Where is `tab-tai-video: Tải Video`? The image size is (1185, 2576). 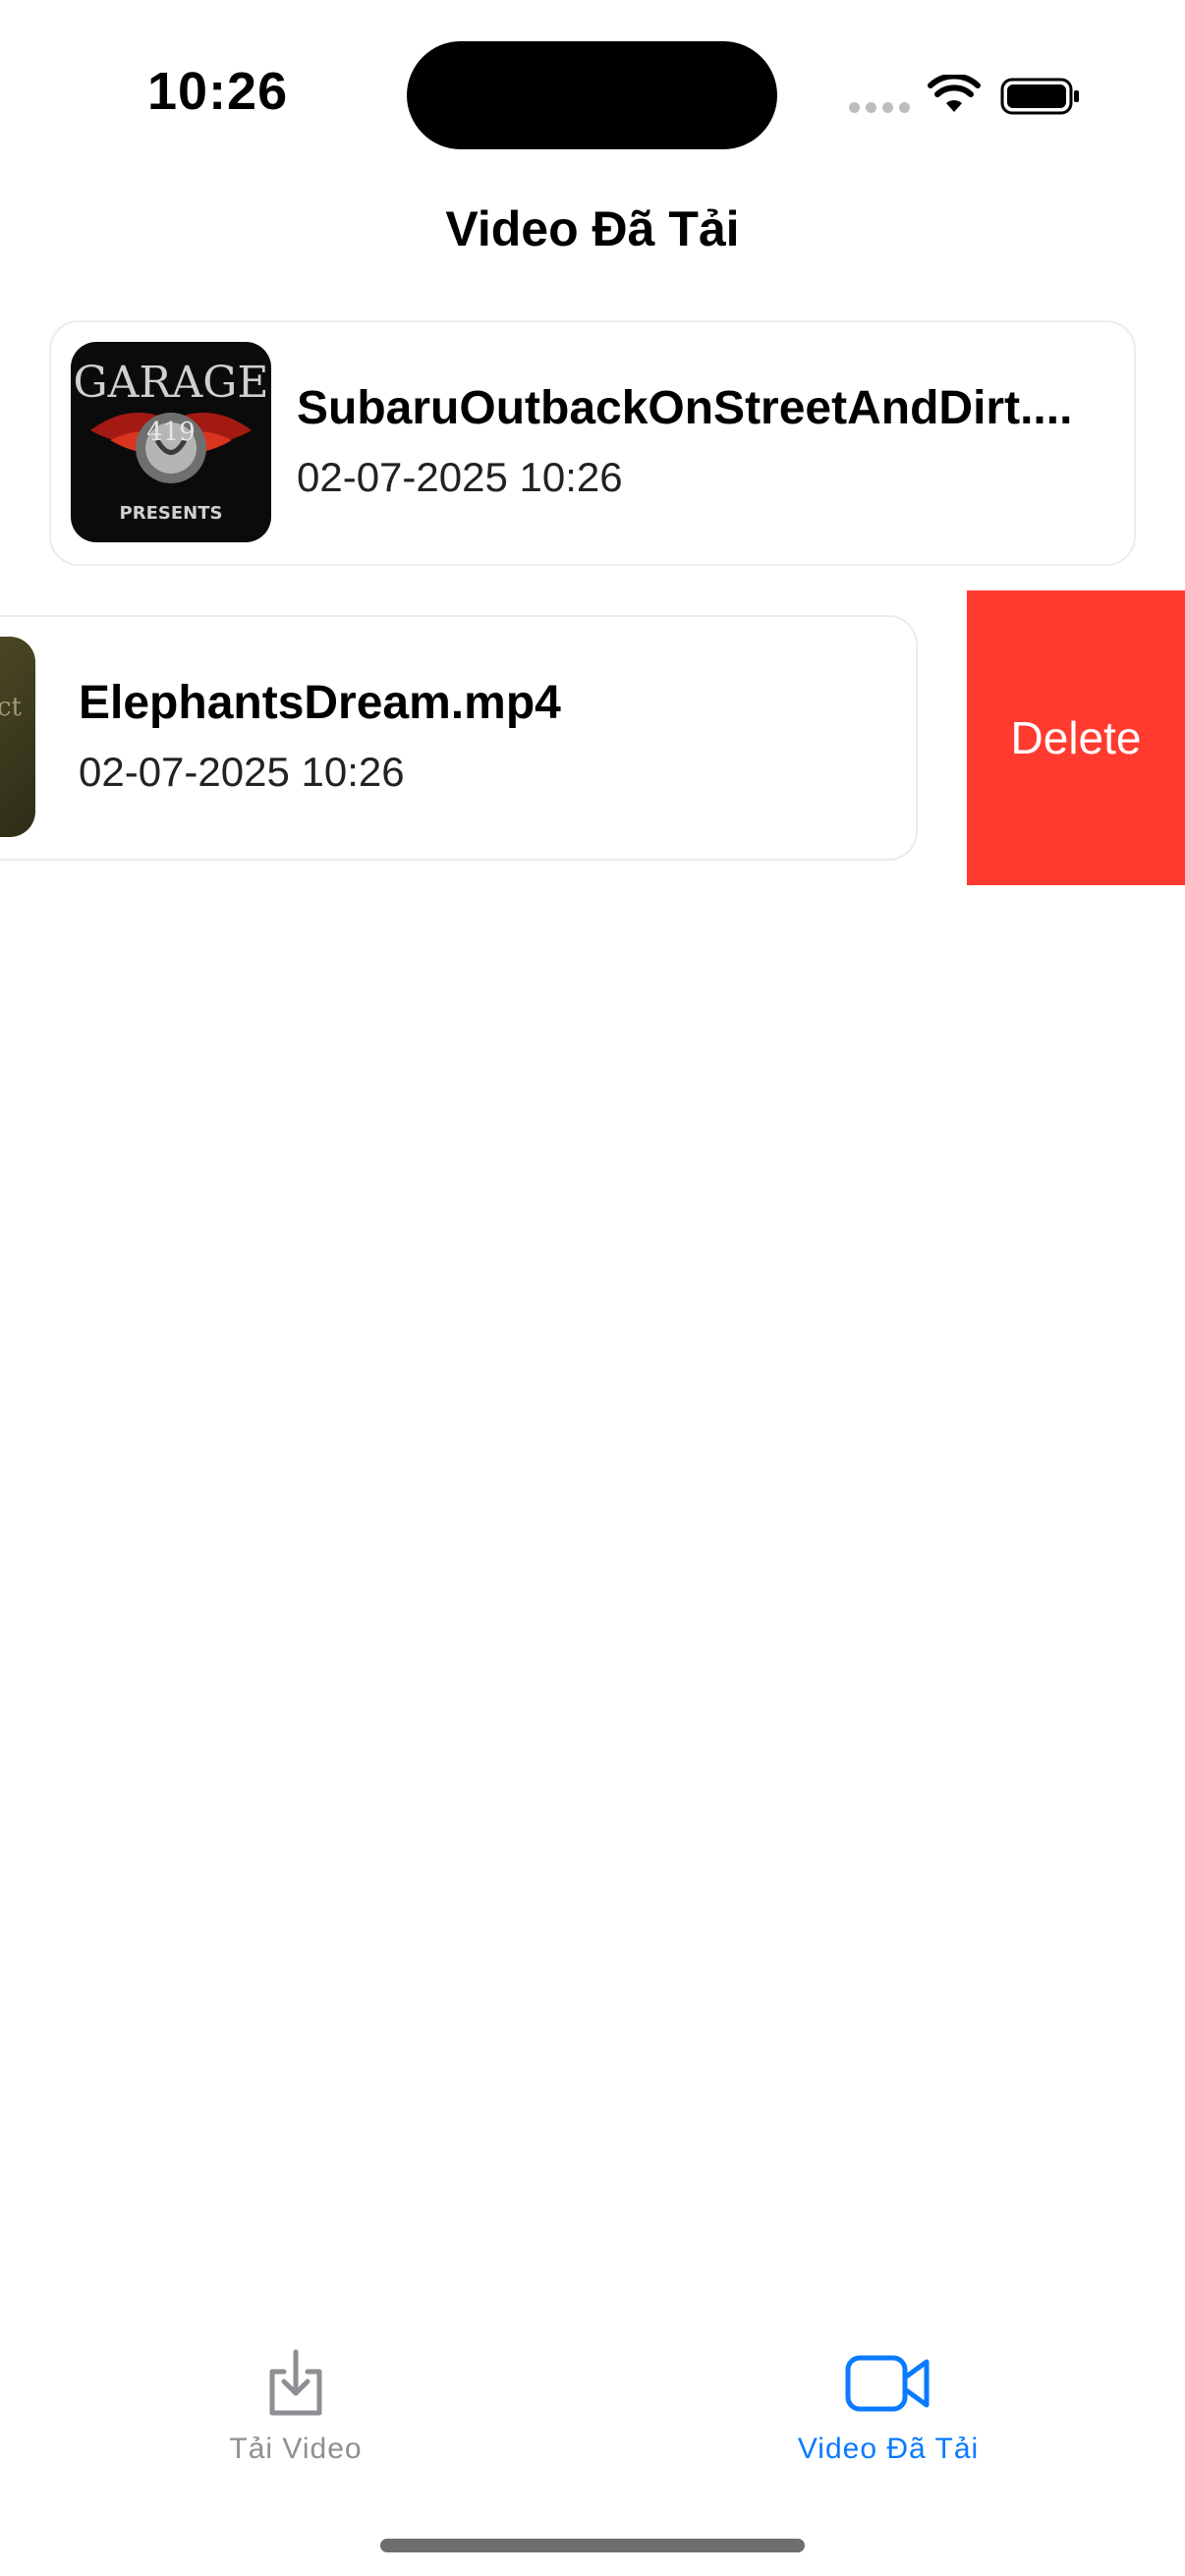
tab-tai-video: Tải Video is located at coordinates (295, 2417).